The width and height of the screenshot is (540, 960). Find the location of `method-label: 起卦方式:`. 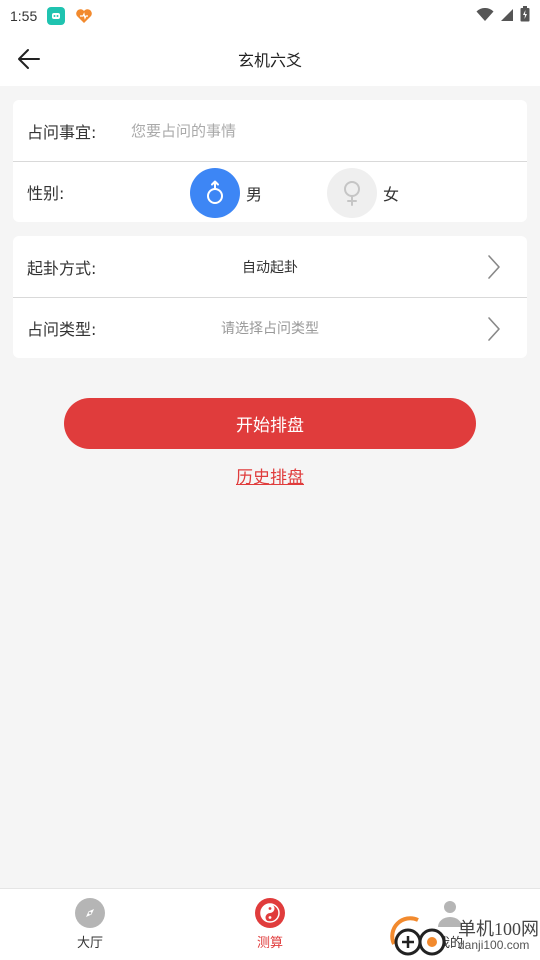

method-label: 起卦方式: is located at coordinates (62, 268).